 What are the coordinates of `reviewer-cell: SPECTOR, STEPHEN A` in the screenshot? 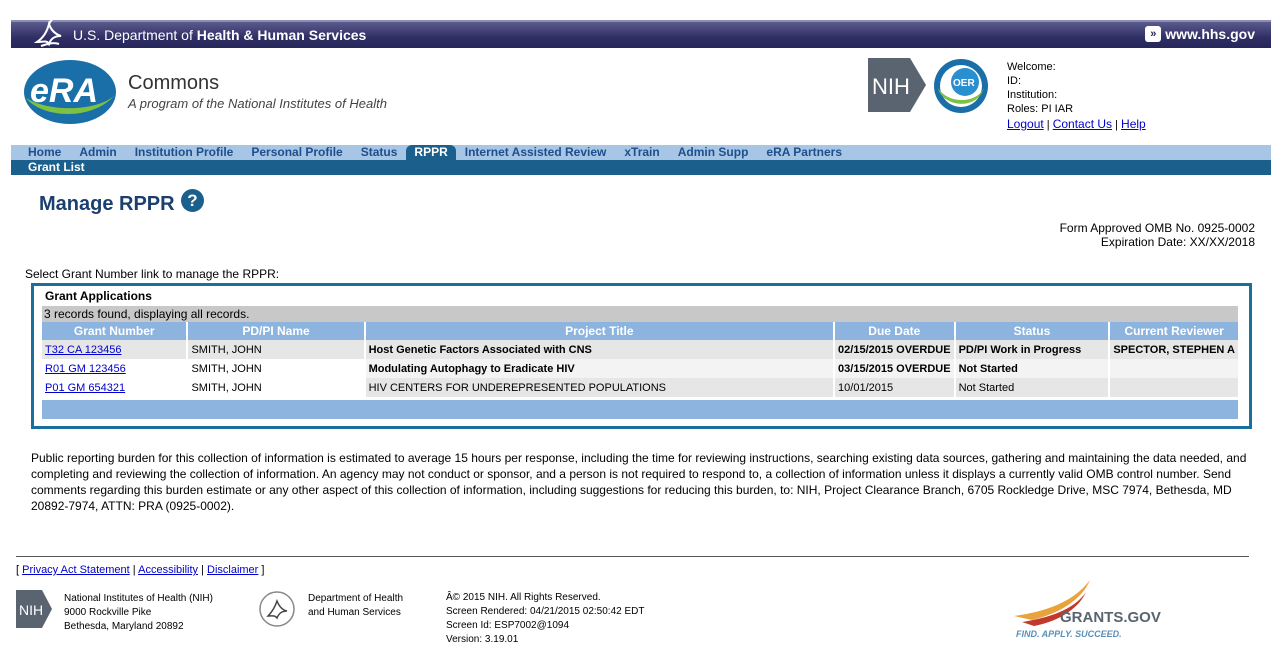 It's located at (1173, 349).